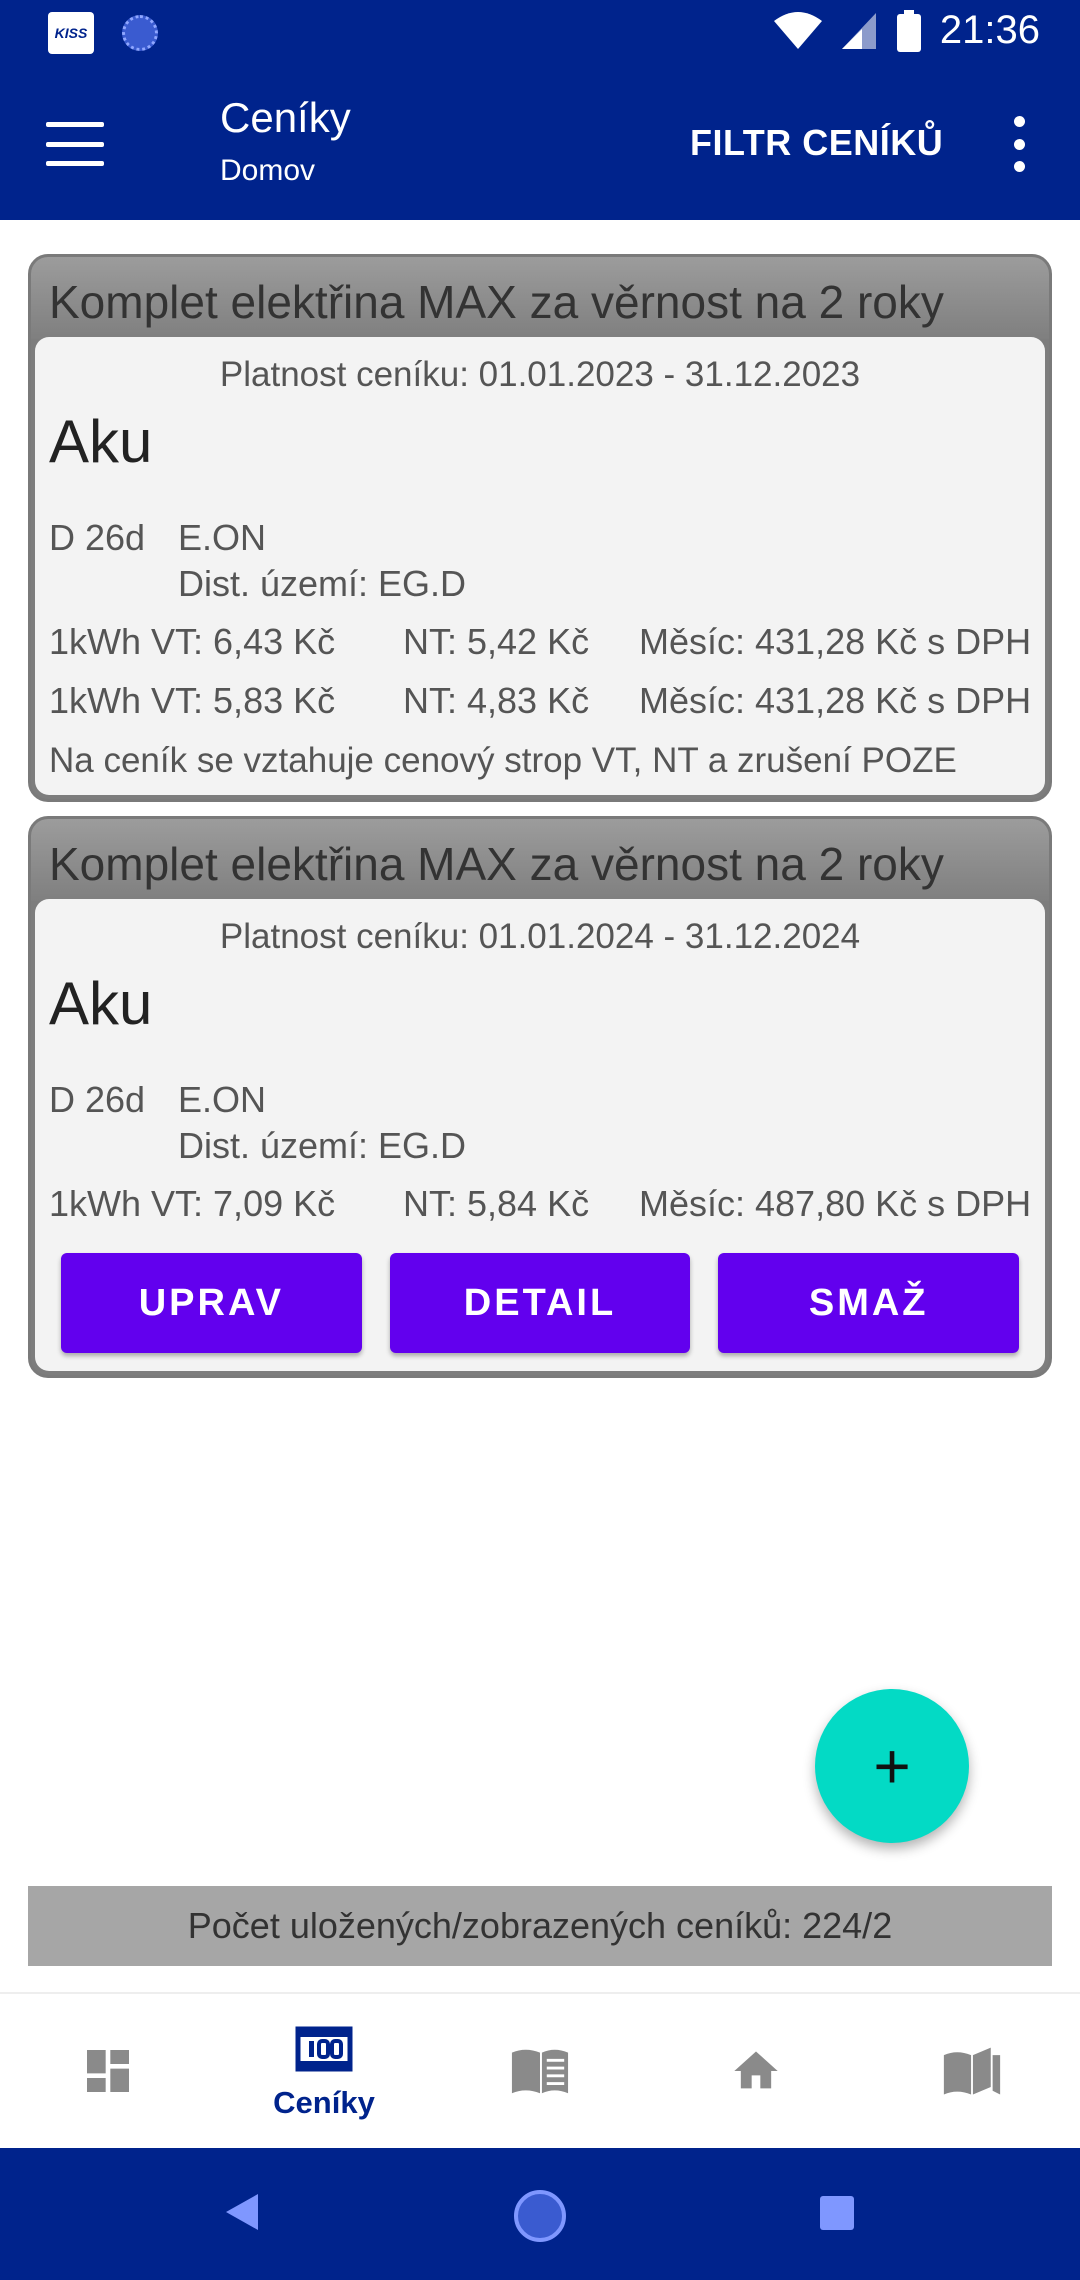 This screenshot has width=1080, height=2280. Describe the element at coordinates (540, 33) in the screenshot. I see `status-bar: KISS 21:36` at that location.